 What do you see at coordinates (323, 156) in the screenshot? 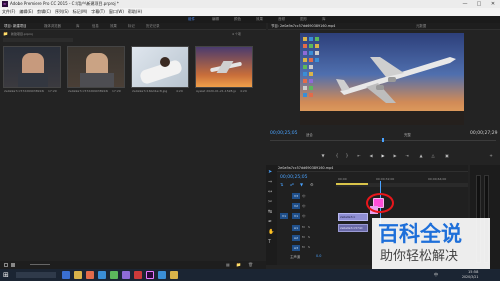
I see `marker-icon: ▼` at bounding box center [323, 156].